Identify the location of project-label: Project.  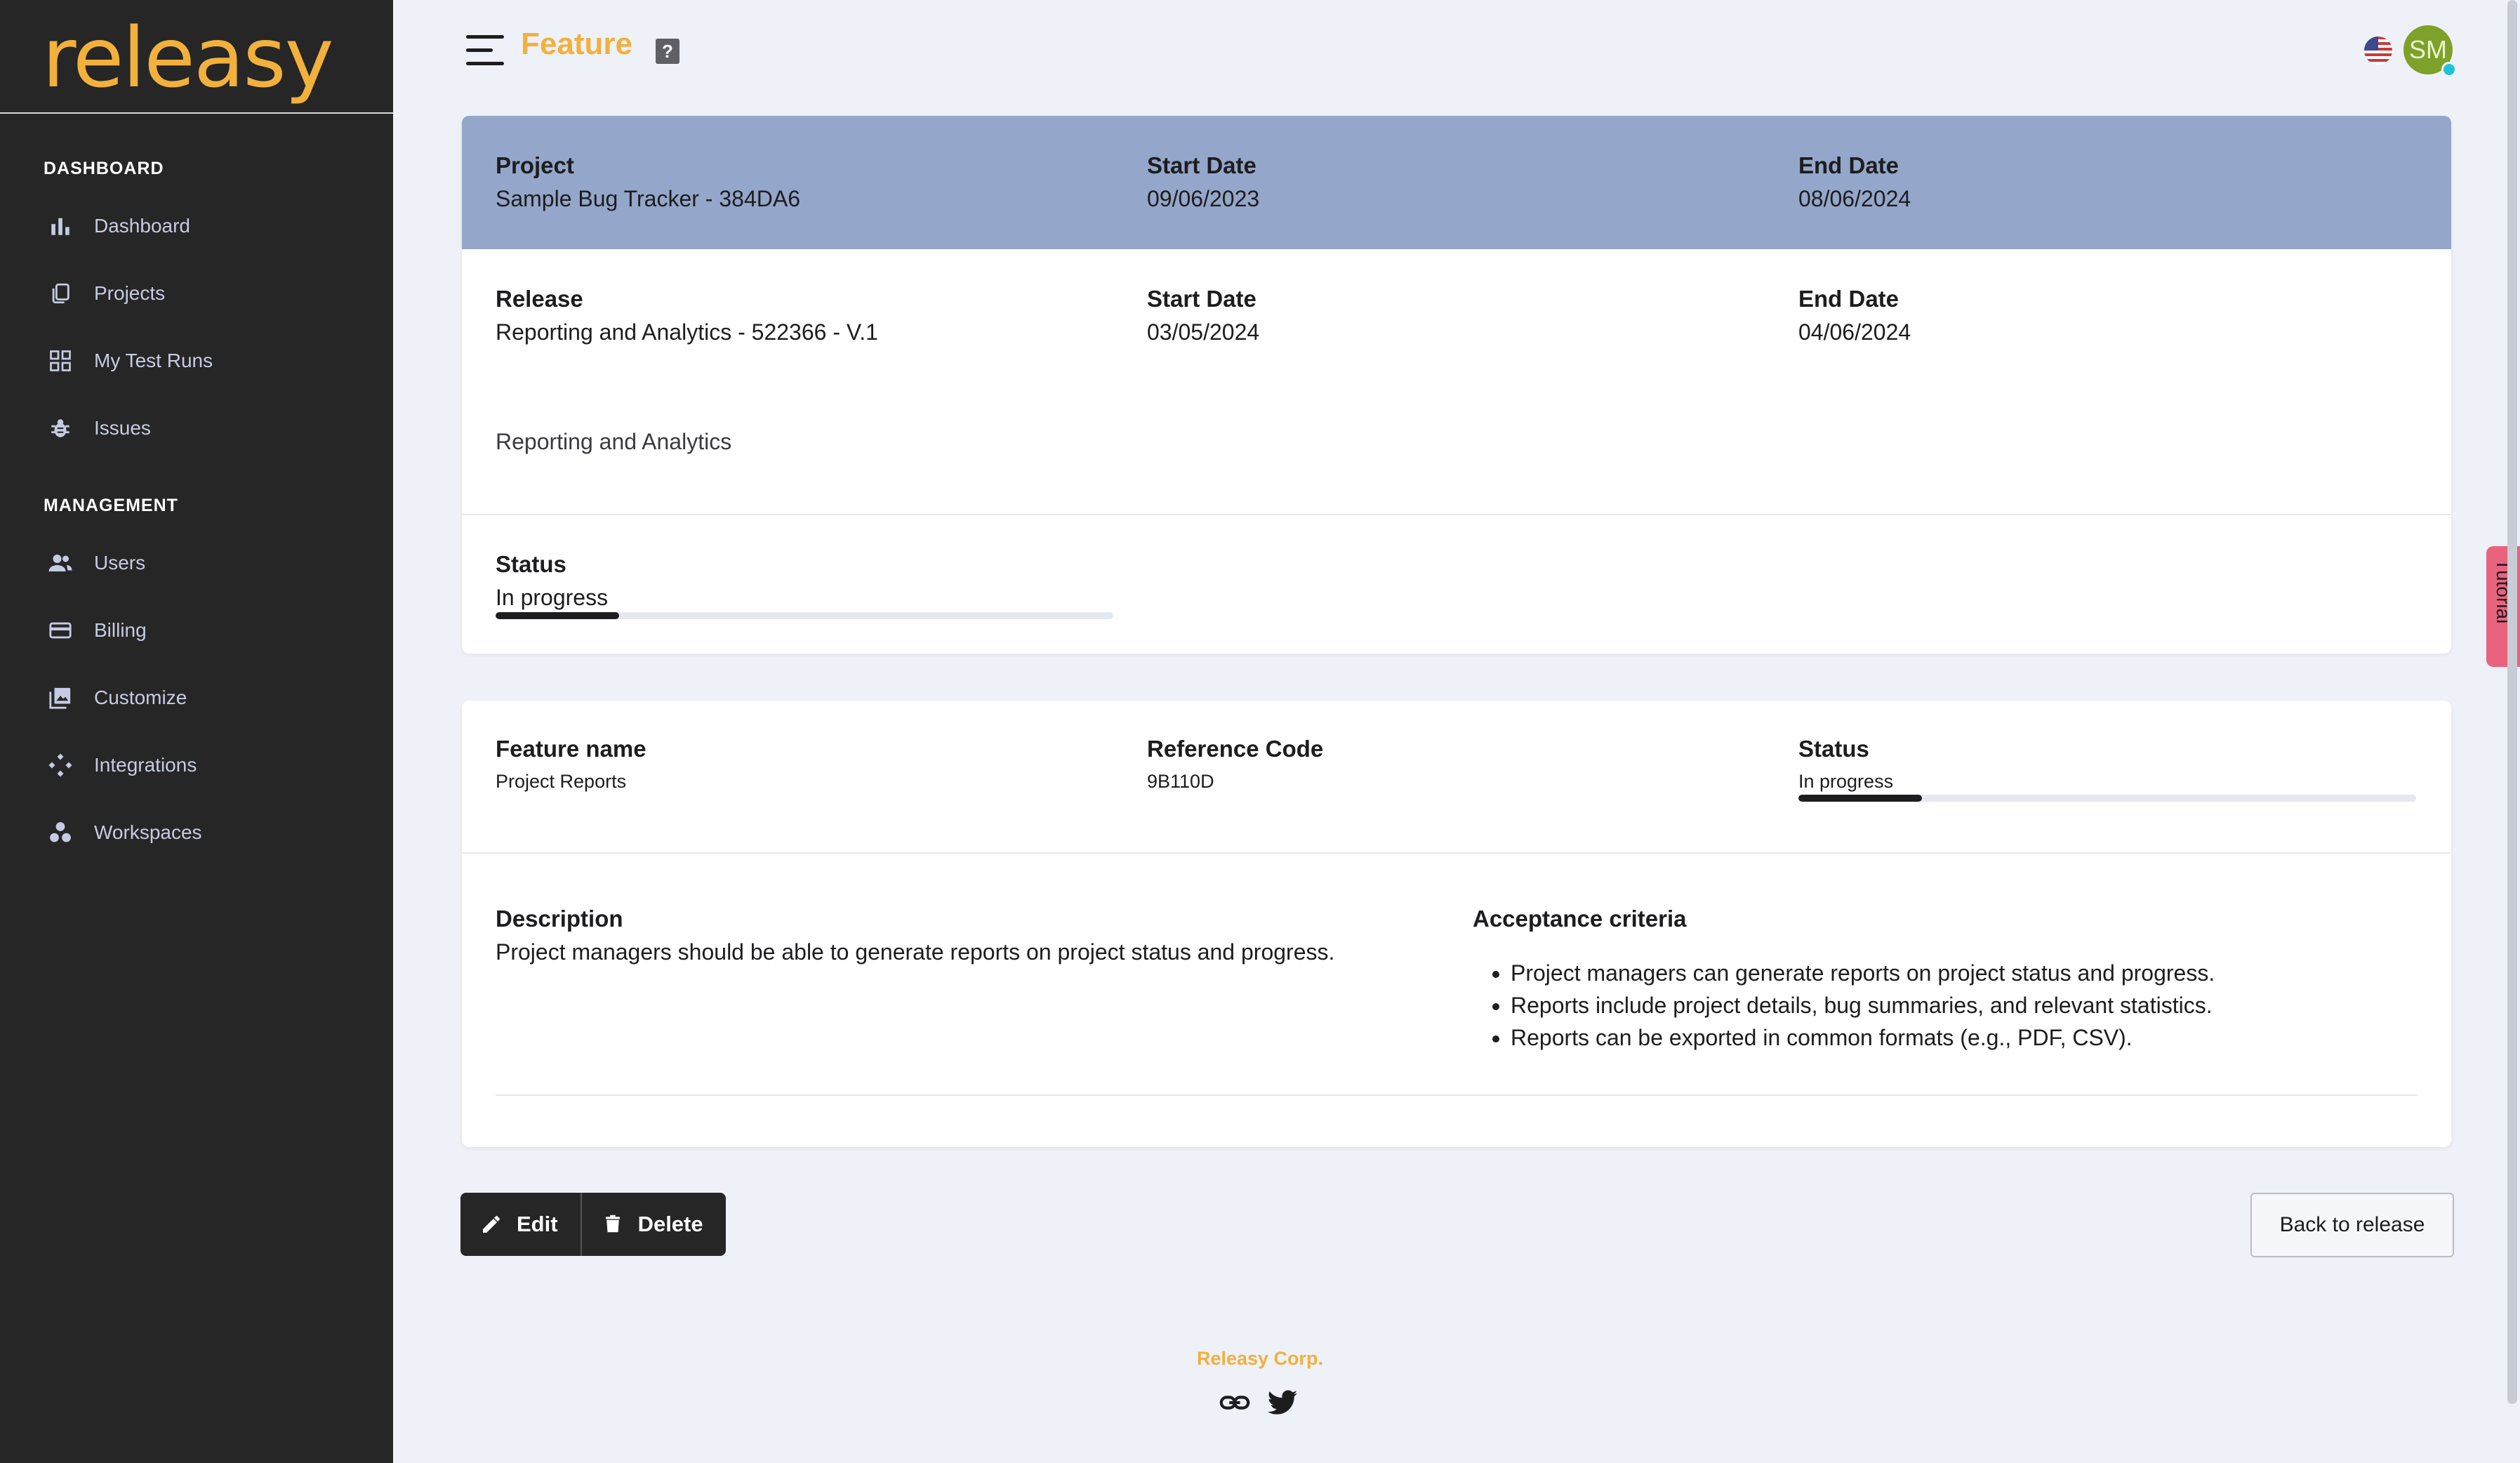
(535, 165).